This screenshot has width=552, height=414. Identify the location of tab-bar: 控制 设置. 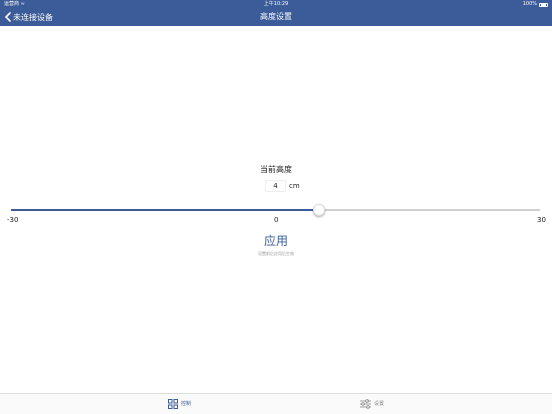
(276, 403).